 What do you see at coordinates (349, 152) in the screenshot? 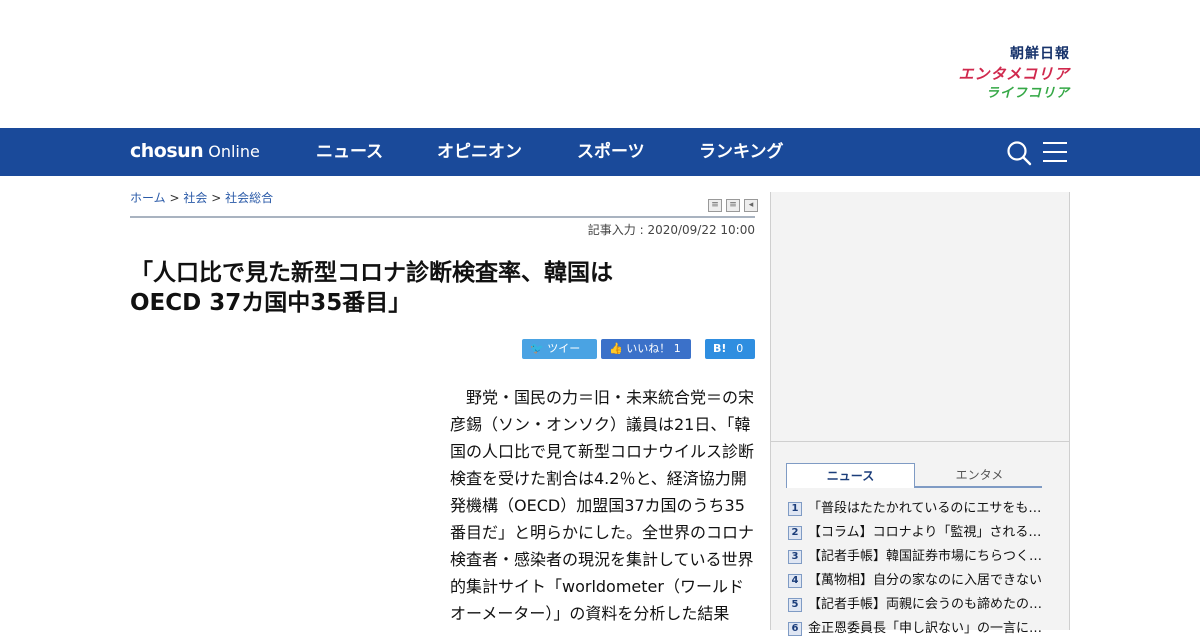
I see `nav-item-news: ニュース` at bounding box center [349, 152].